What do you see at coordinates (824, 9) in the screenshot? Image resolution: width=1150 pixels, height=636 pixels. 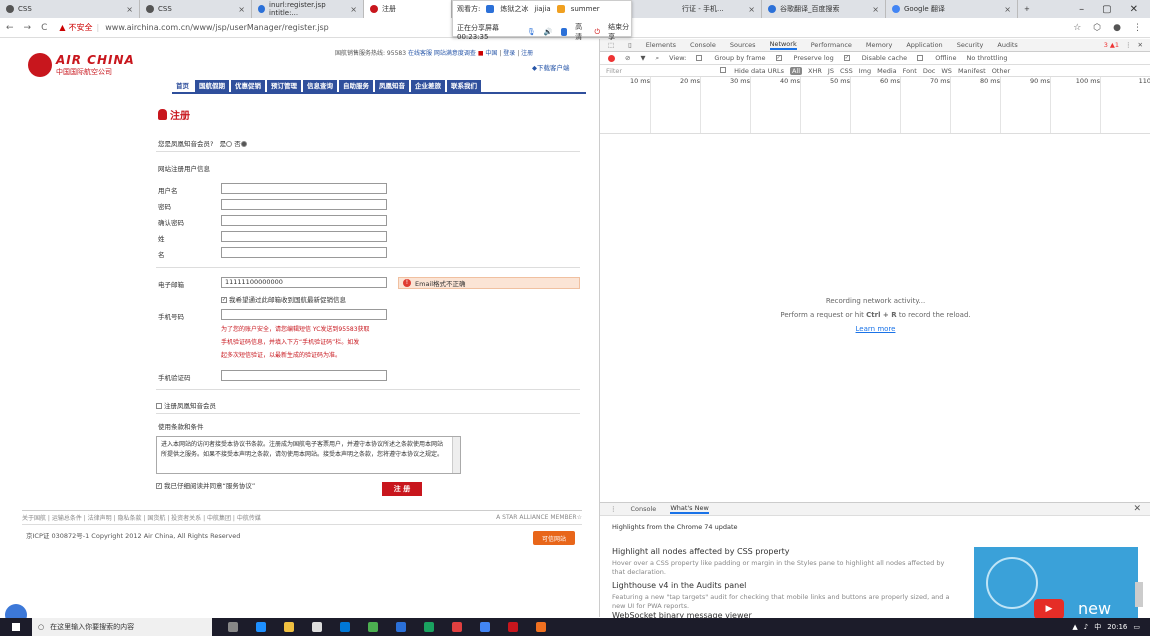 I see `tab-baidu: 谷歌翻译_百度搜索 ×` at bounding box center [824, 9].